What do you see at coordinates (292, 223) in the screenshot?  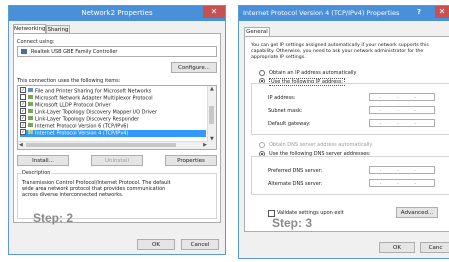 I see `step-label: Step: 3` at bounding box center [292, 223].